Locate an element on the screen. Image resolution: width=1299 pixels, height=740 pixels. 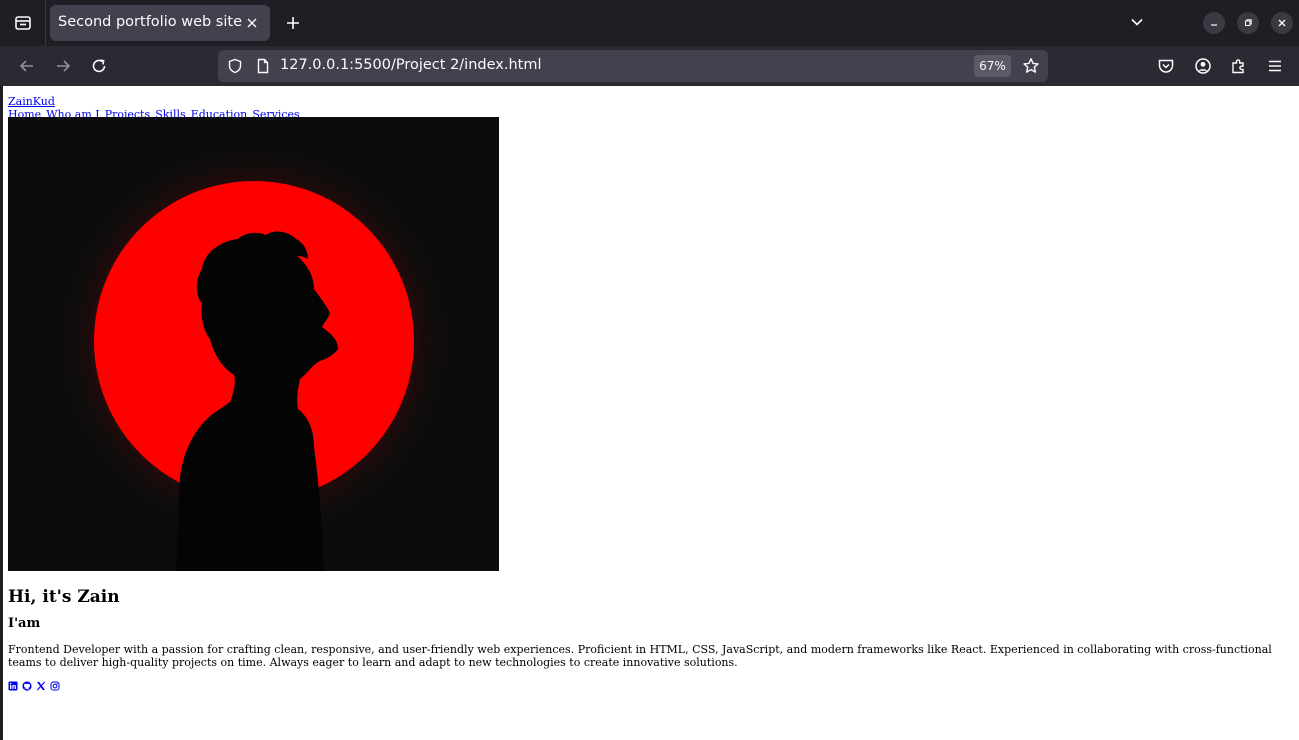
x-twitter-link is located at coordinates (41, 686).